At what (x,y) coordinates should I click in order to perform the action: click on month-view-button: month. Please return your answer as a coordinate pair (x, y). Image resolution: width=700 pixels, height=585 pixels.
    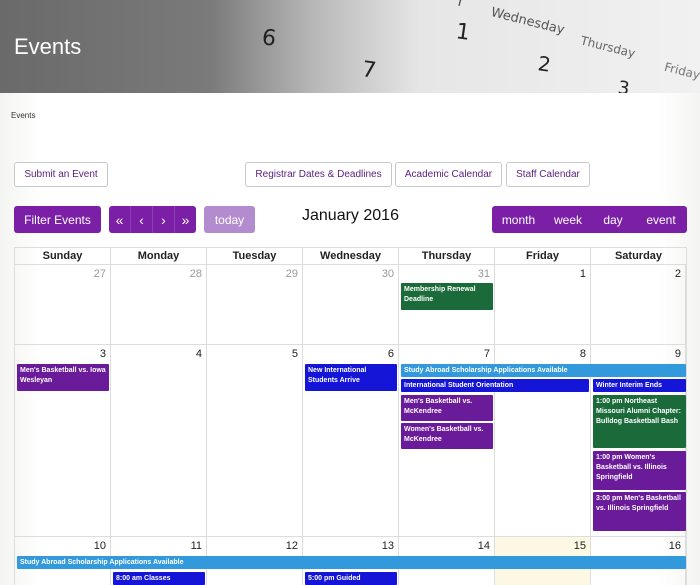
    Looking at the image, I should click on (518, 219).